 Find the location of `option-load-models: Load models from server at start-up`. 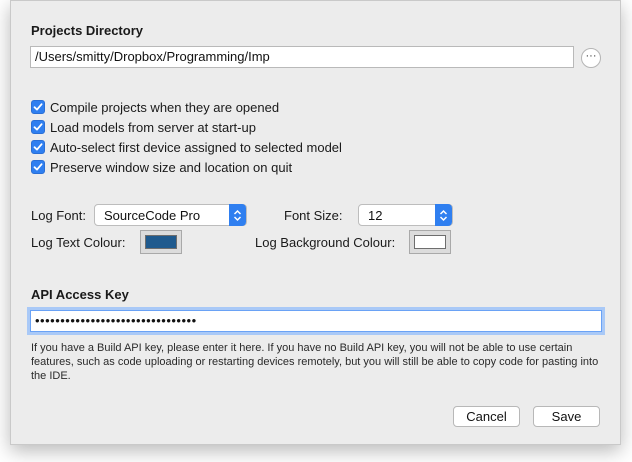

option-load-models: Load models from server at start-up is located at coordinates (186, 127).